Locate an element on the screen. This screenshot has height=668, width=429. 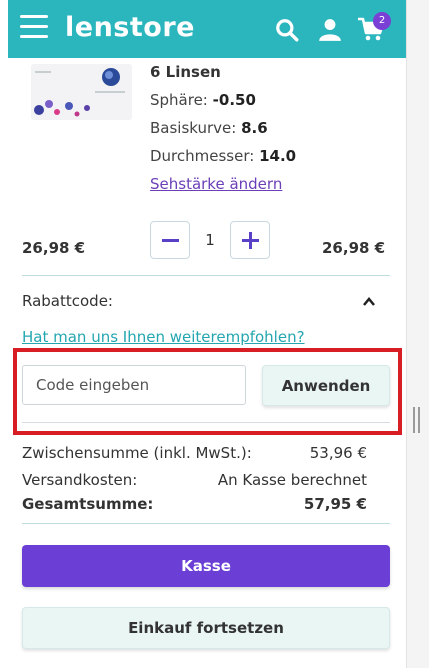
spec-sphere: Sphäre: -0.50 is located at coordinates (203, 100).